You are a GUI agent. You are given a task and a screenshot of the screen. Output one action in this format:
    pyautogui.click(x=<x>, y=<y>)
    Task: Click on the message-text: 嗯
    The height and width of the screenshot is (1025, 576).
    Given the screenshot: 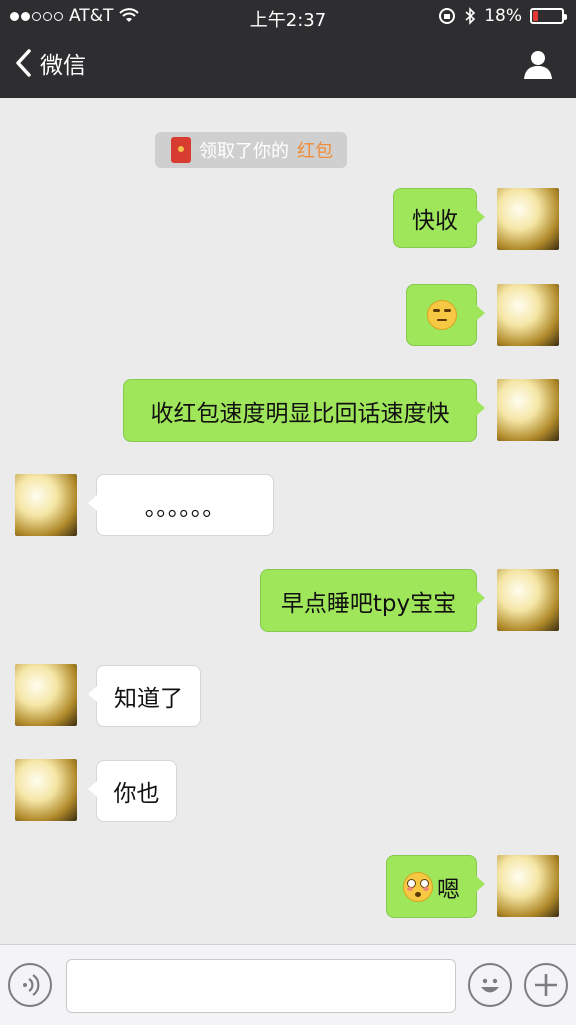 What is the action you would take?
    pyautogui.click(x=448, y=889)
    